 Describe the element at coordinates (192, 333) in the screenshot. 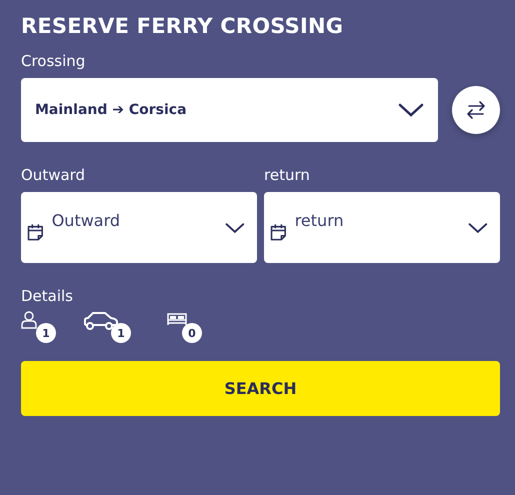

I see `count-badge: 0` at that location.